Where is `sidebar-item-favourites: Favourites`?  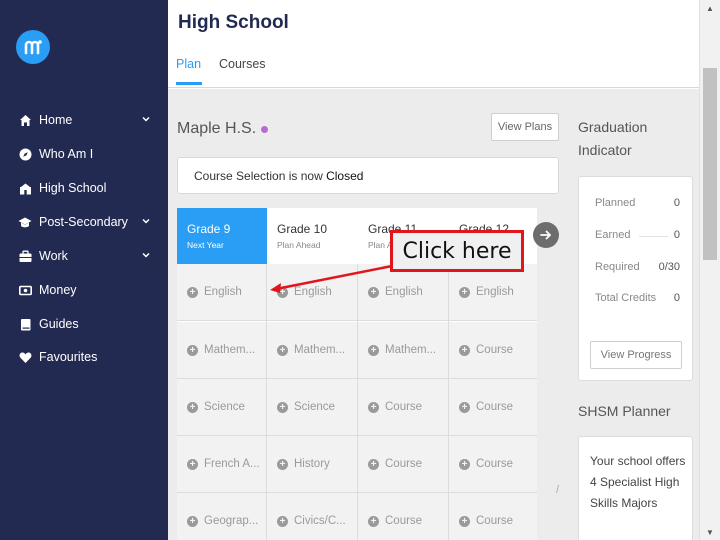 sidebar-item-favourites: Favourites is located at coordinates (84, 357).